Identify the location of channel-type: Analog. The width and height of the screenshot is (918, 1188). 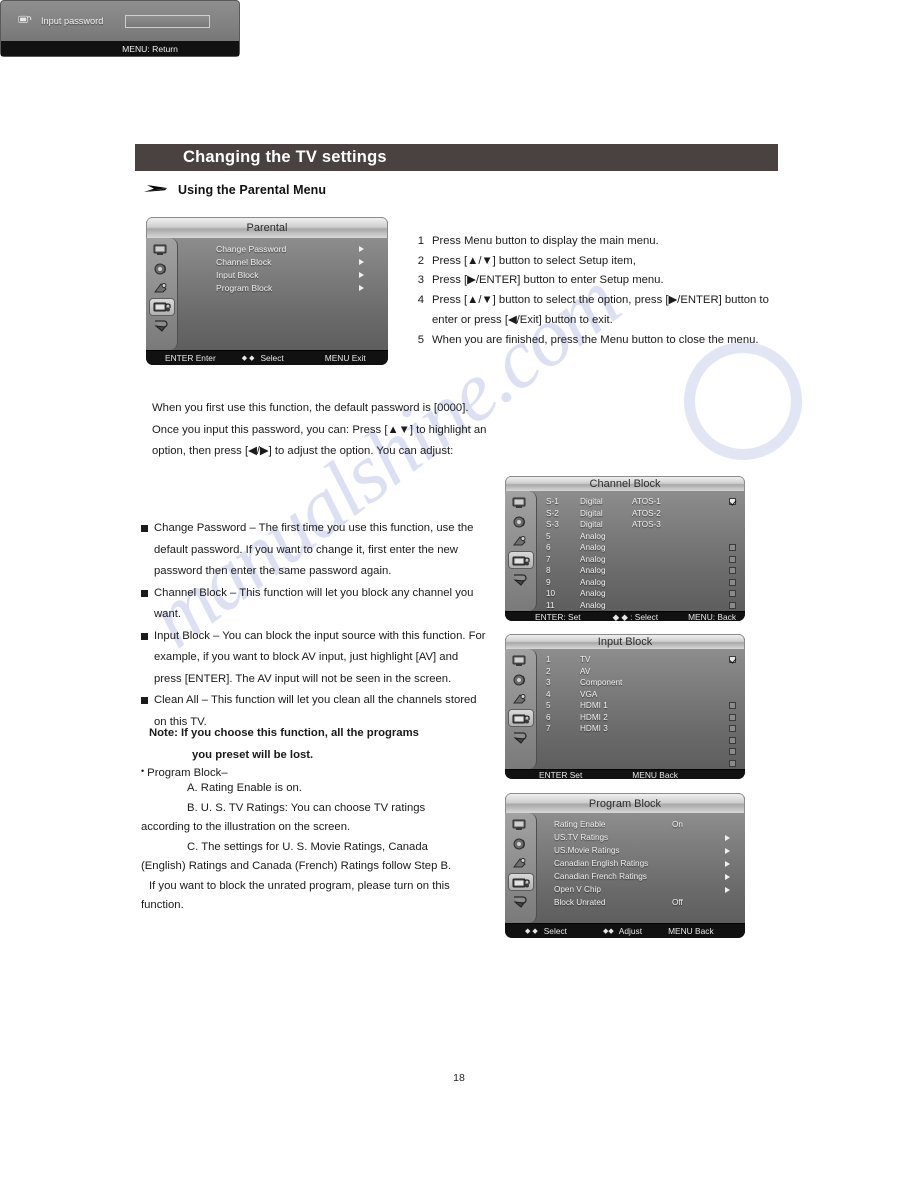
(593, 570).